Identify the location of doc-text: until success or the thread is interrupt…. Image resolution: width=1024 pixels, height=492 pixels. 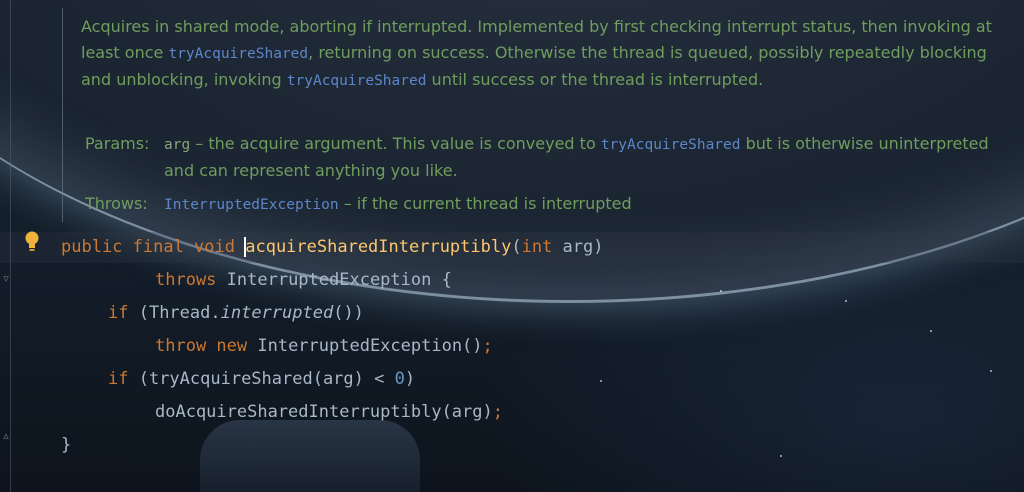
(595, 79).